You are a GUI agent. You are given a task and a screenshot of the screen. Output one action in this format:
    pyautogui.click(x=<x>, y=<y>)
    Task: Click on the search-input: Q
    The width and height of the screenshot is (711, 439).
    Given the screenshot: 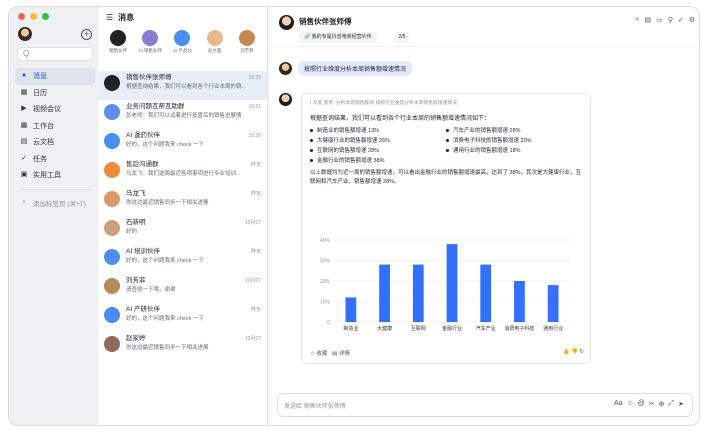 What is the action you would take?
    pyautogui.click(x=55, y=54)
    